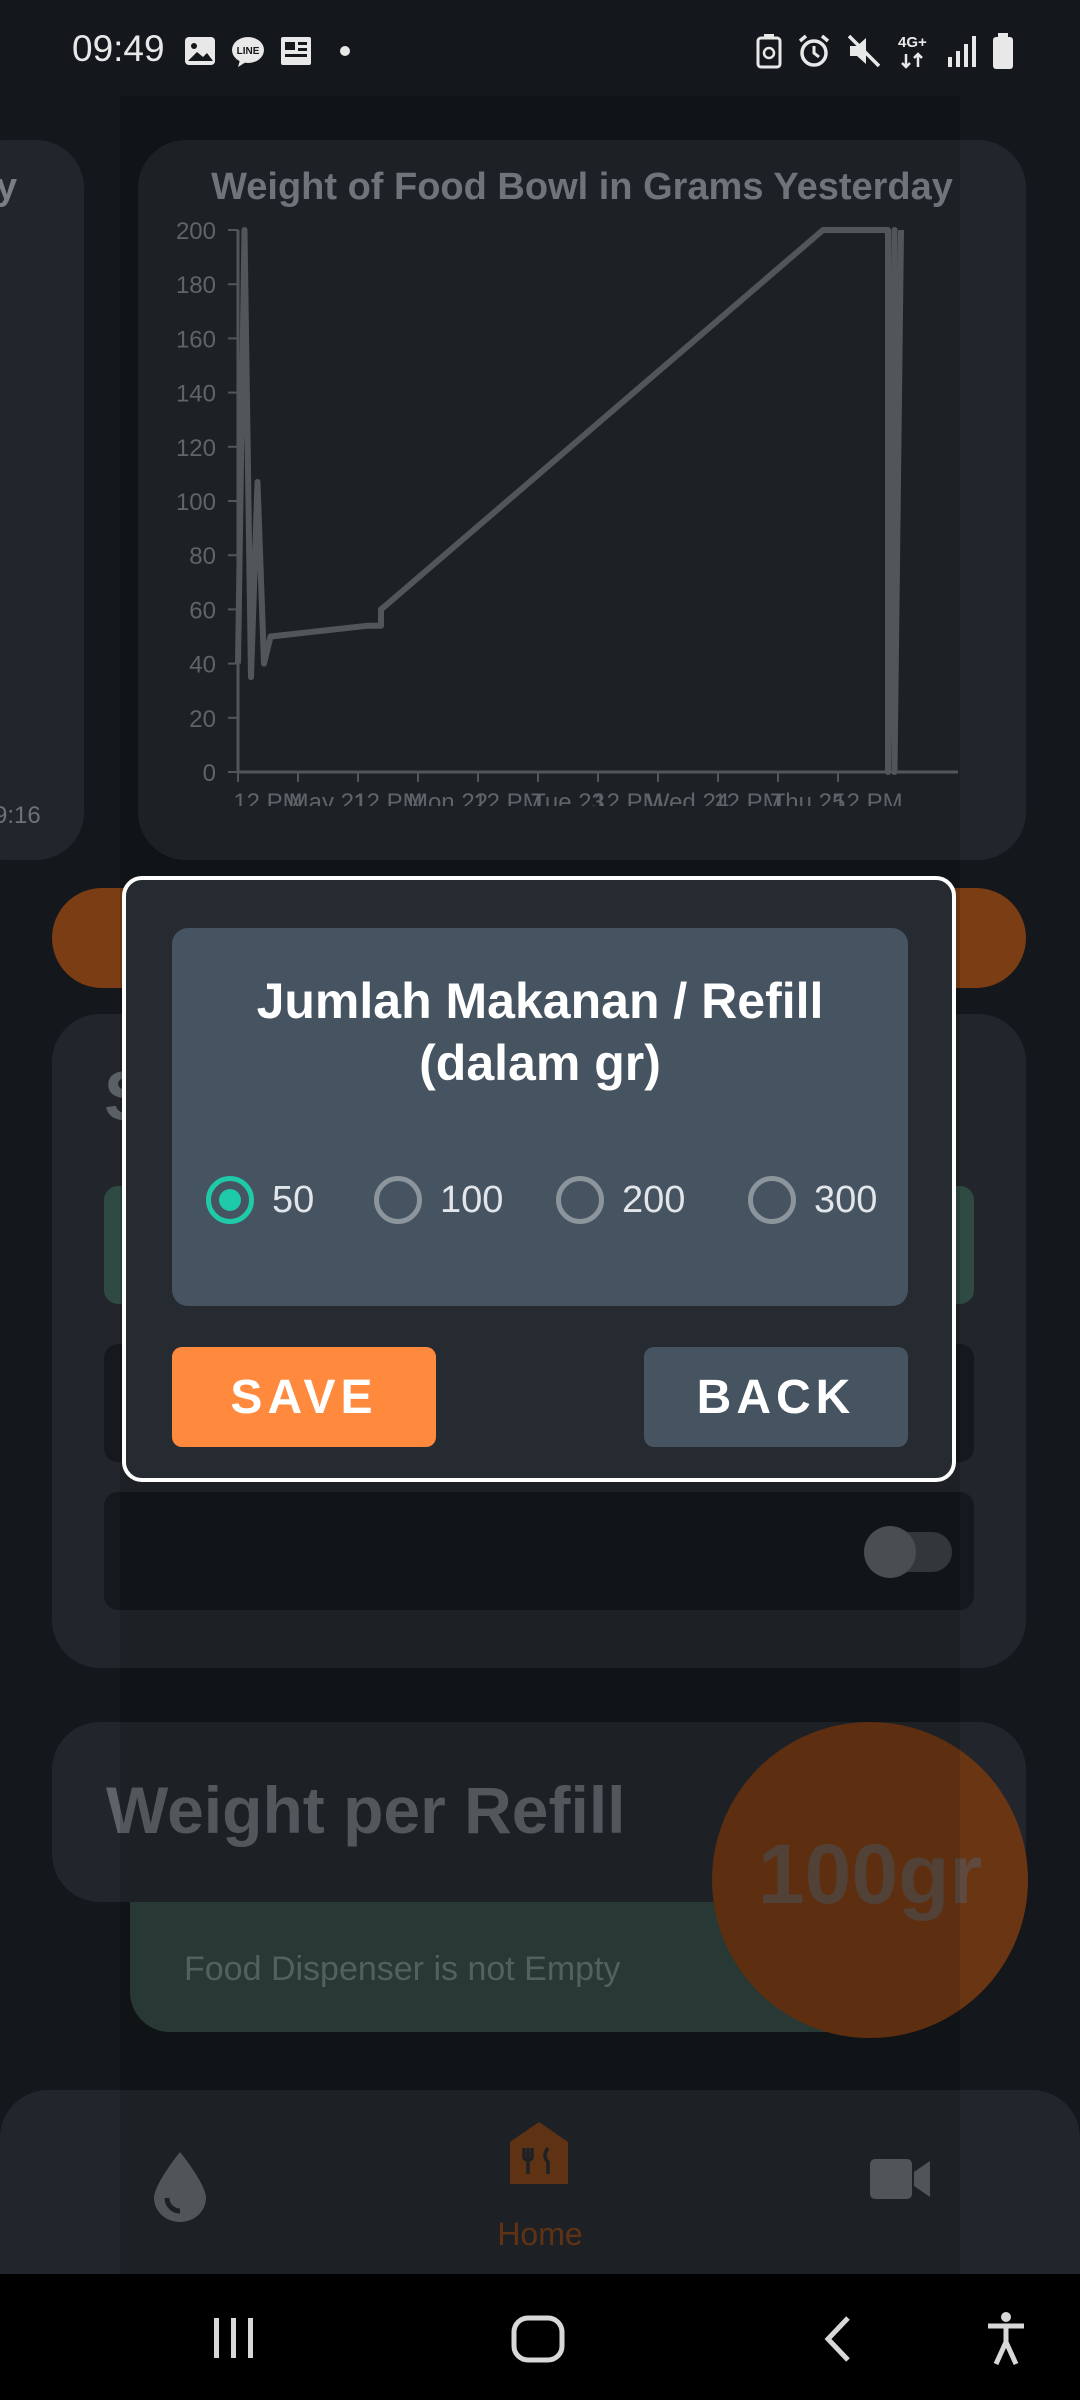 The image size is (1080, 2400). I want to click on radio-option-200: 200, so click(620, 1200).